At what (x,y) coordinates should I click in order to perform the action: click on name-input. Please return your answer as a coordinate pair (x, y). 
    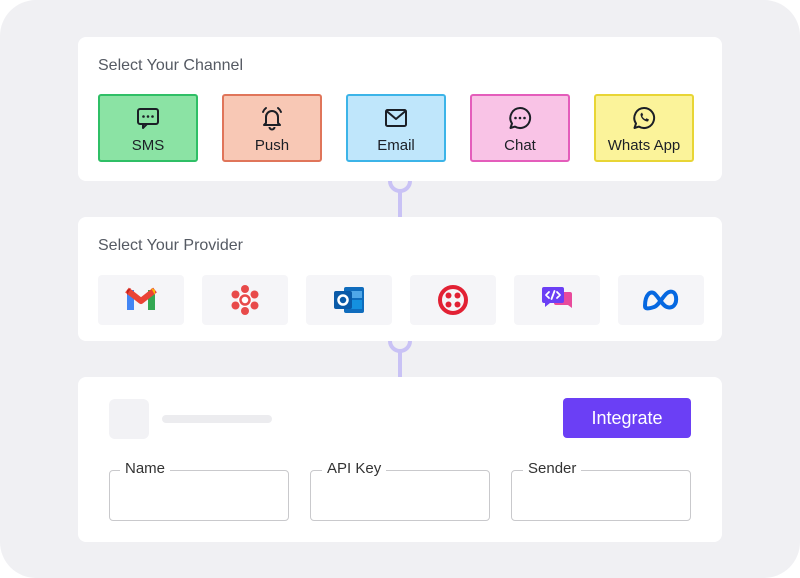
    Looking at the image, I should click on (197, 497).